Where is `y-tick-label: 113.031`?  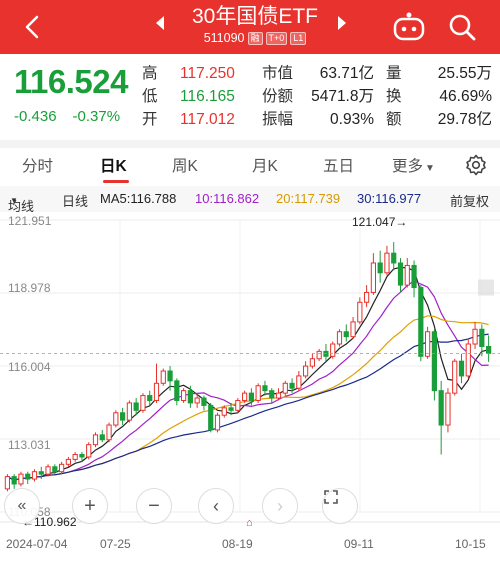 y-tick-label: 113.031 is located at coordinates (29, 445).